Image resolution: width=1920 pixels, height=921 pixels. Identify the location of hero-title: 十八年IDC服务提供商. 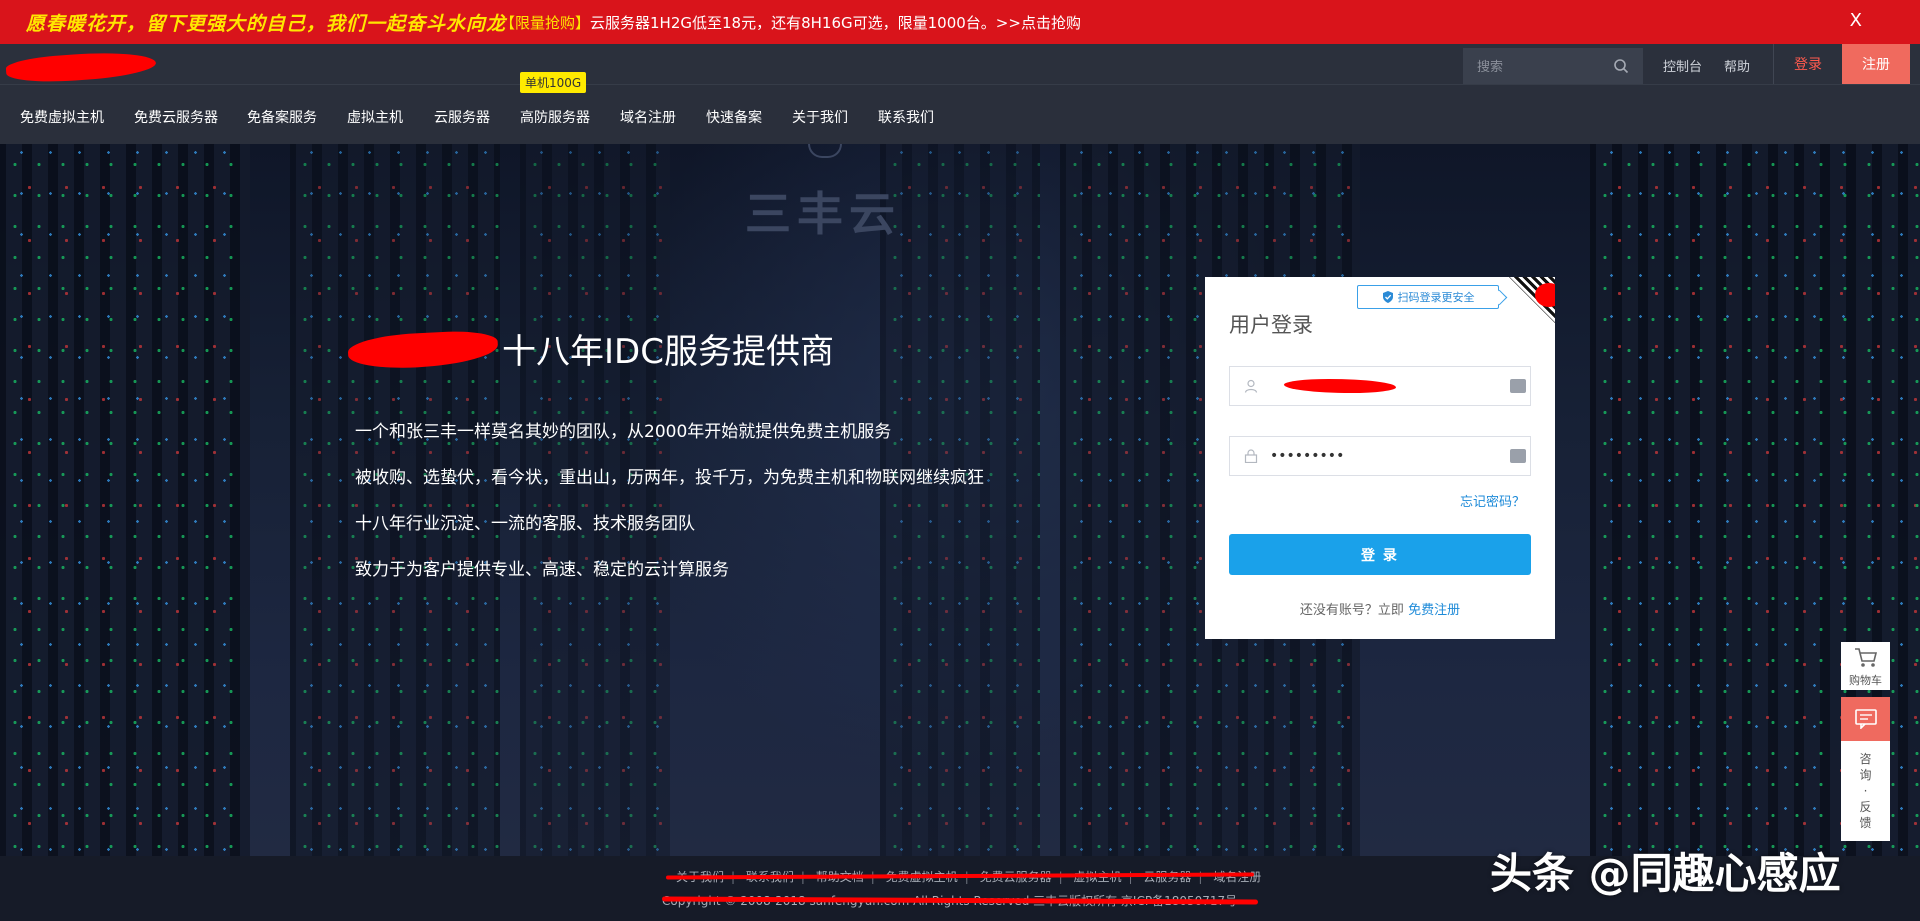
(590, 348).